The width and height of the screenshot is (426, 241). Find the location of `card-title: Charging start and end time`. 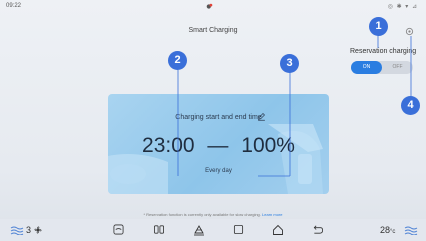

card-title: Charging start and end time is located at coordinates (218, 117).